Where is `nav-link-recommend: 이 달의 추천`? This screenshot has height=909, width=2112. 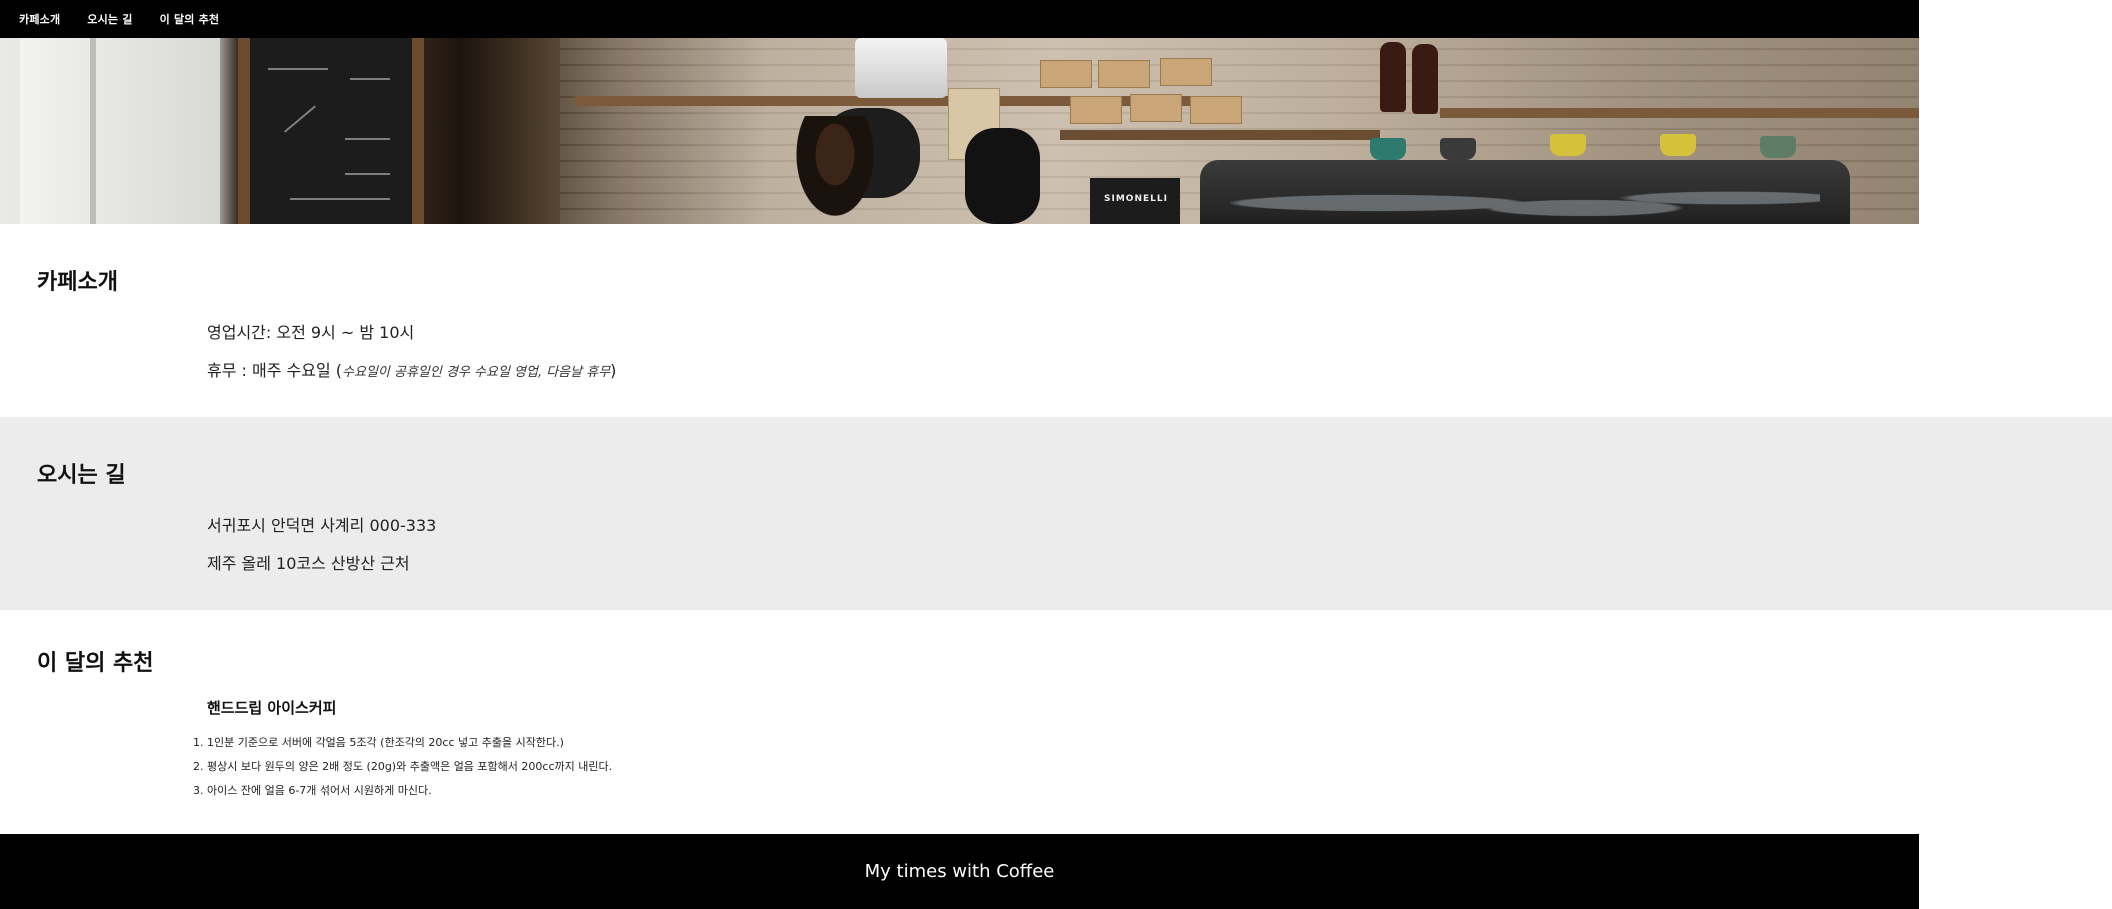
nav-link-recommend: 이 달의 추천 is located at coordinates (190, 19).